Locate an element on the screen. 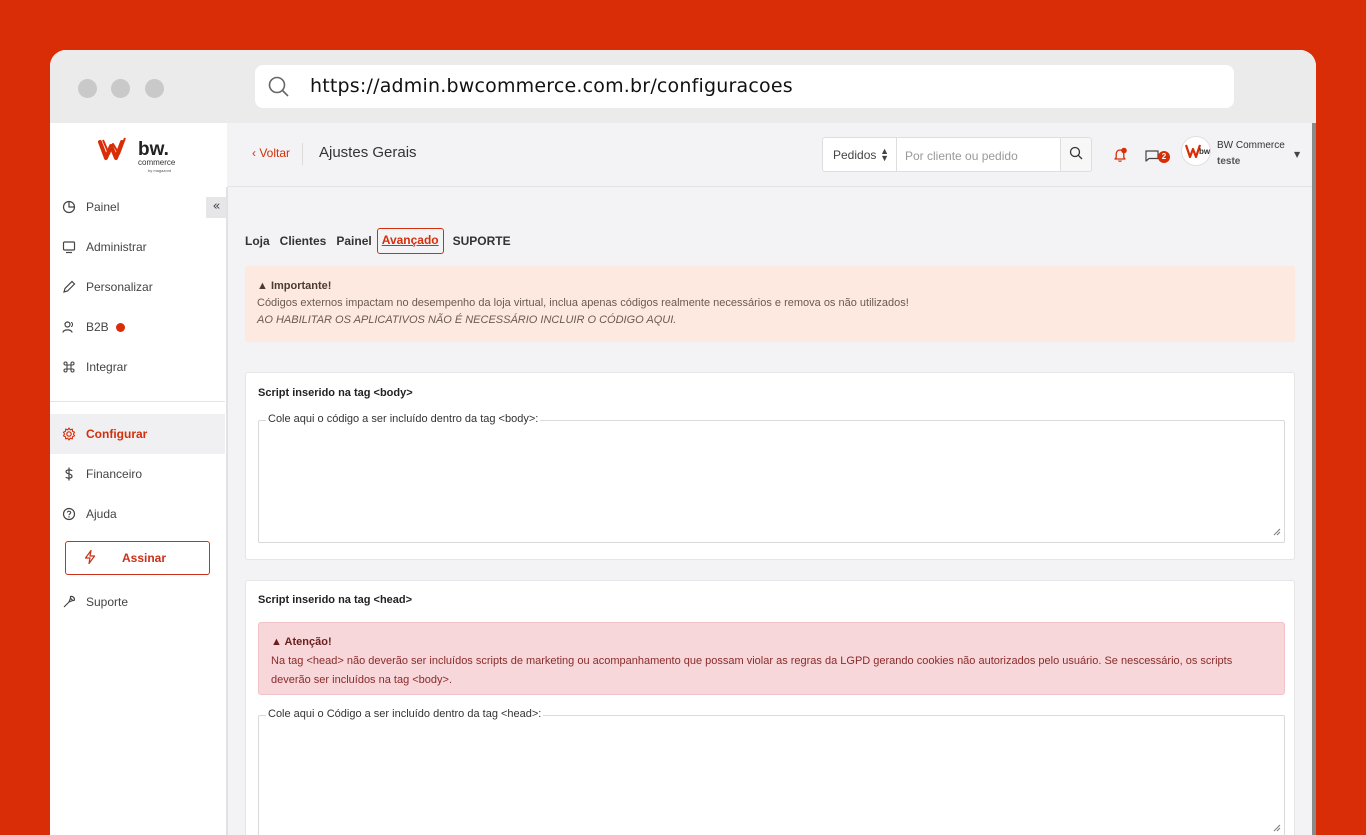 The width and height of the screenshot is (1366, 835). sidebar-item-financeiro: Financeiro is located at coordinates (137, 474).